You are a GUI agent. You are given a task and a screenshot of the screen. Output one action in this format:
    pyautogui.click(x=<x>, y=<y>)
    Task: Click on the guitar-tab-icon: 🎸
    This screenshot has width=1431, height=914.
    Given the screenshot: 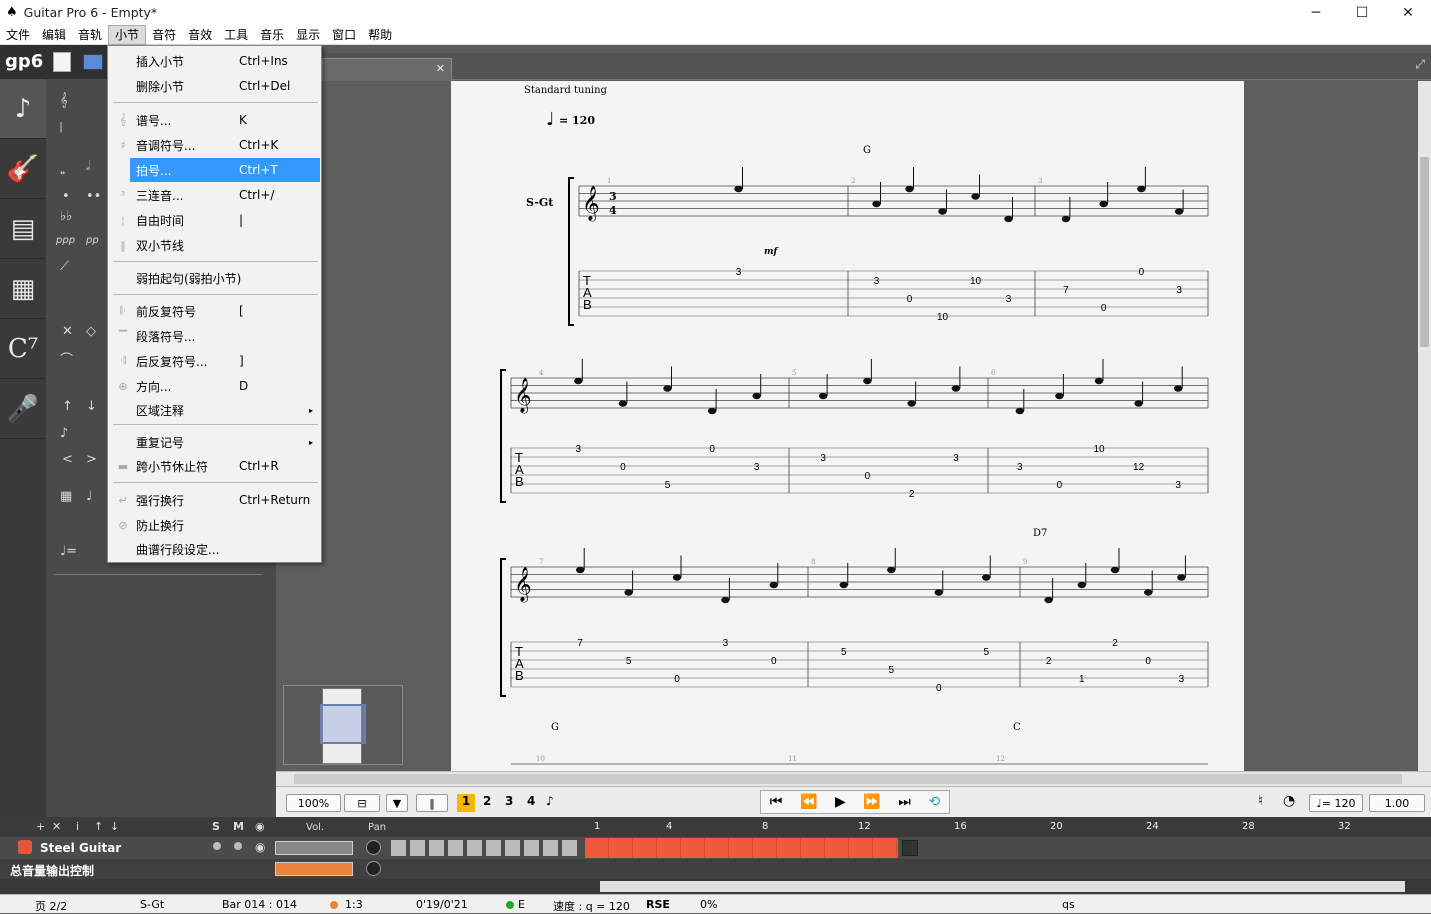 What is the action you would take?
    pyautogui.click(x=23, y=169)
    